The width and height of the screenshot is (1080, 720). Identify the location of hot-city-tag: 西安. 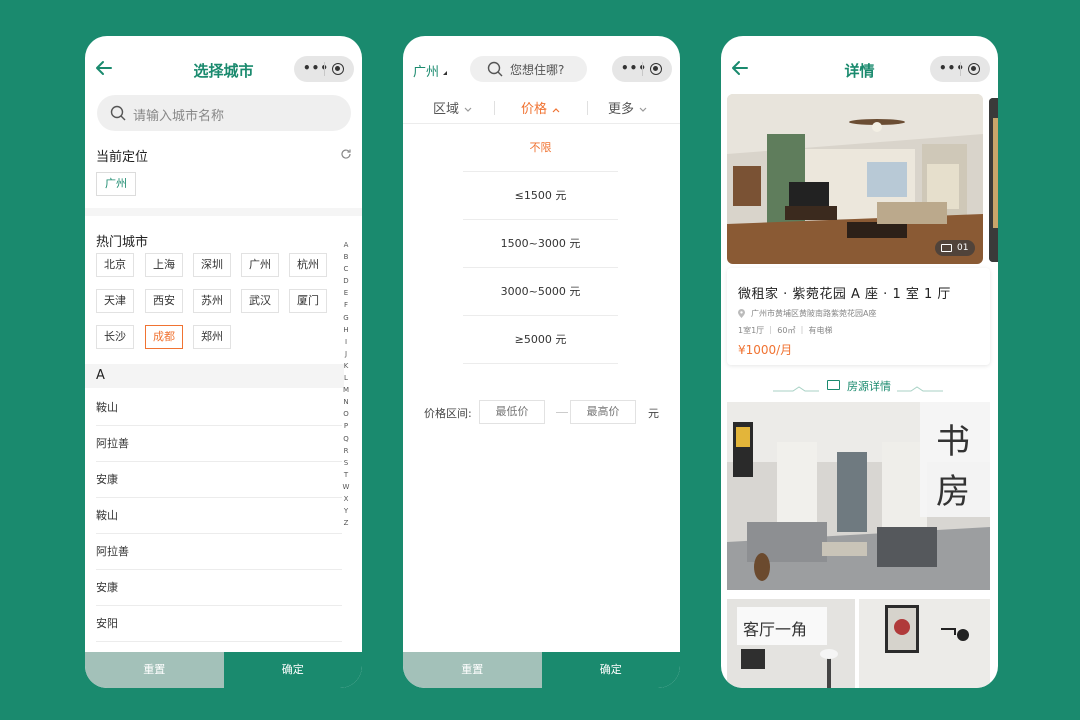
(164, 301).